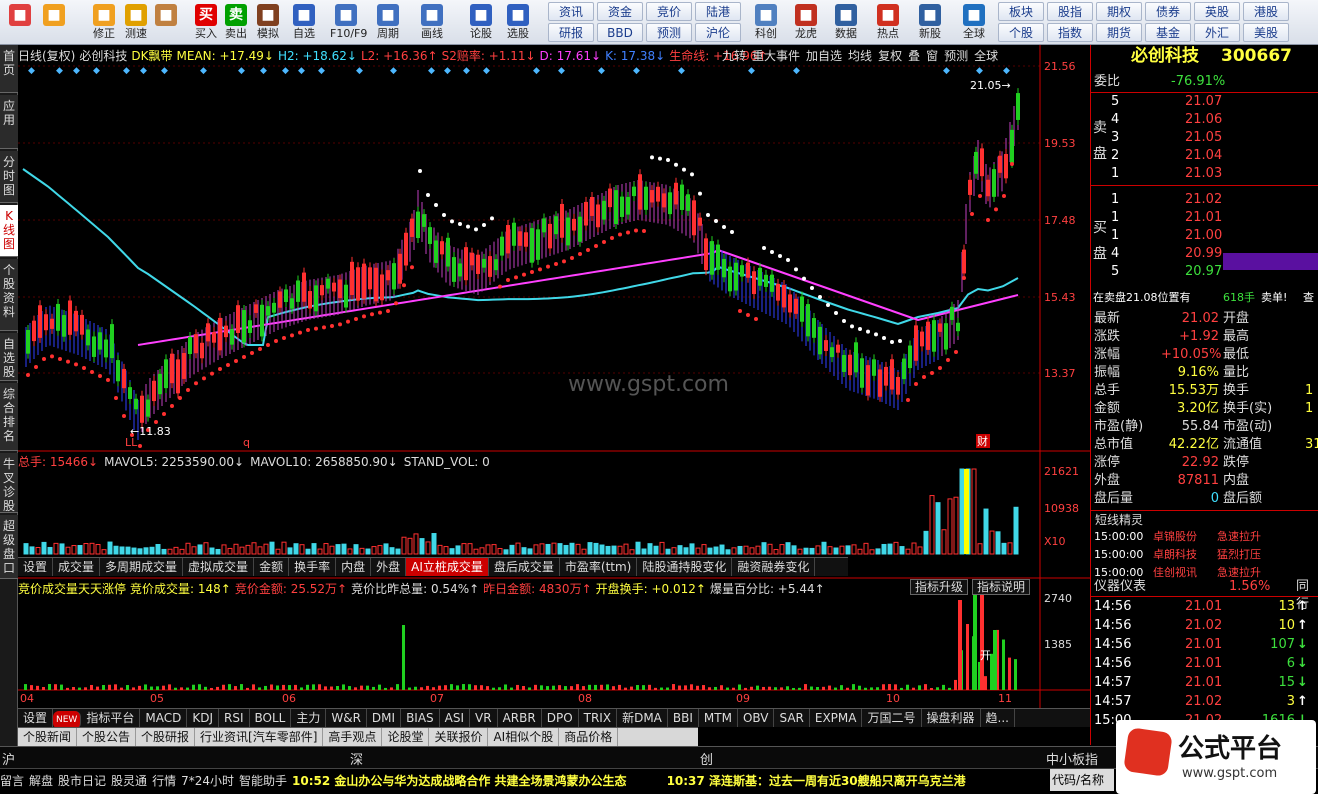 The height and width of the screenshot is (794, 1318). I want to click on news-tab: 高手观点, so click(353, 737).